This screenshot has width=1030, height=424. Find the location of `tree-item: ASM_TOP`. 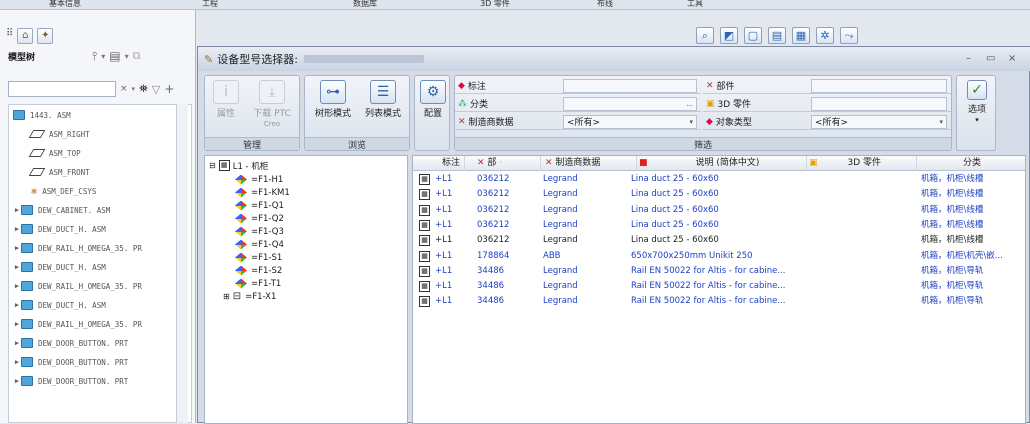

tree-item: ASM_TOP is located at coordinates (54, 153).